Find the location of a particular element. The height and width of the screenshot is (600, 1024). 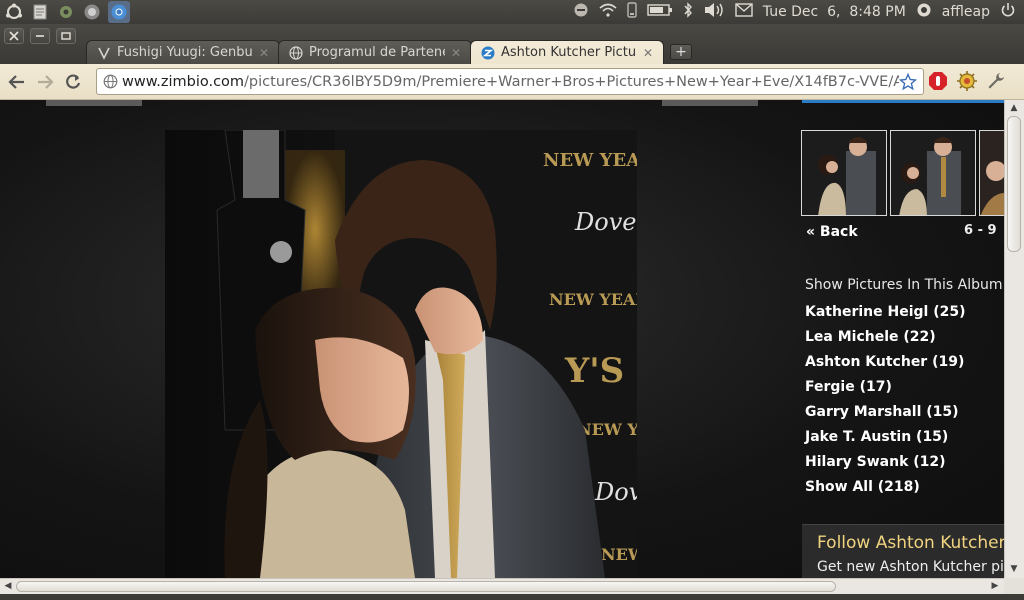

tab-fushigi-yuugi: Fushigi Yuugi: Genbu Kaiden ✕ is located at coordinates (183, 52).